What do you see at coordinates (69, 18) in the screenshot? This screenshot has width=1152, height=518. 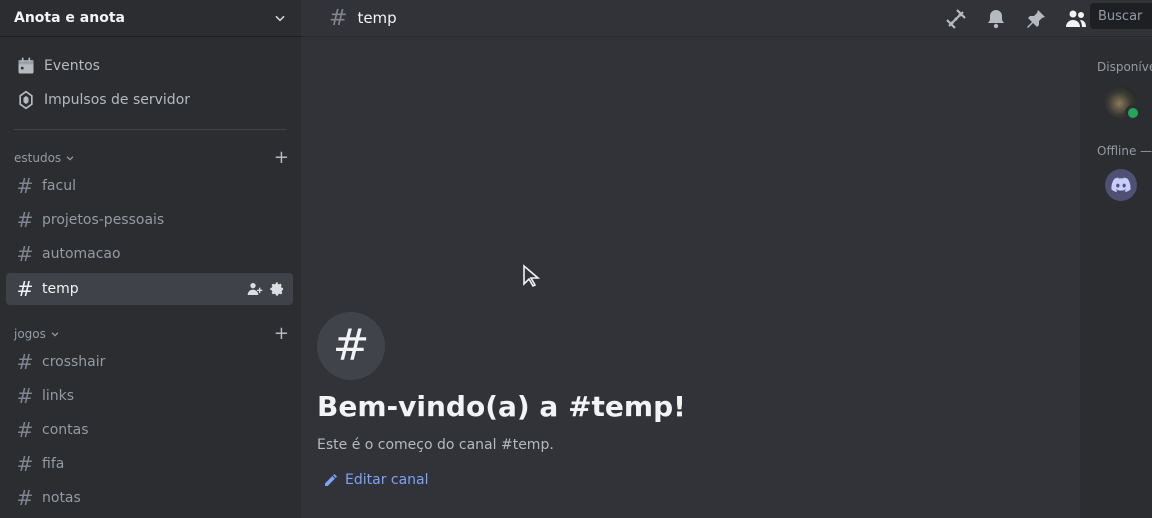 I see `server-name: Anota e anota` at bounding box center [69, 18].